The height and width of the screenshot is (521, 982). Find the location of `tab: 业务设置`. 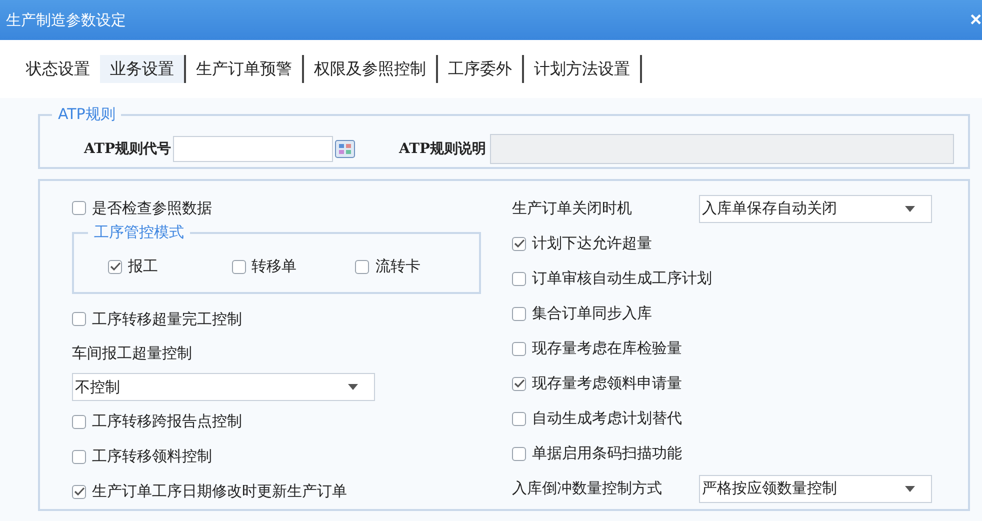

tab: 业务设置 is located at coordinates (143, 69).